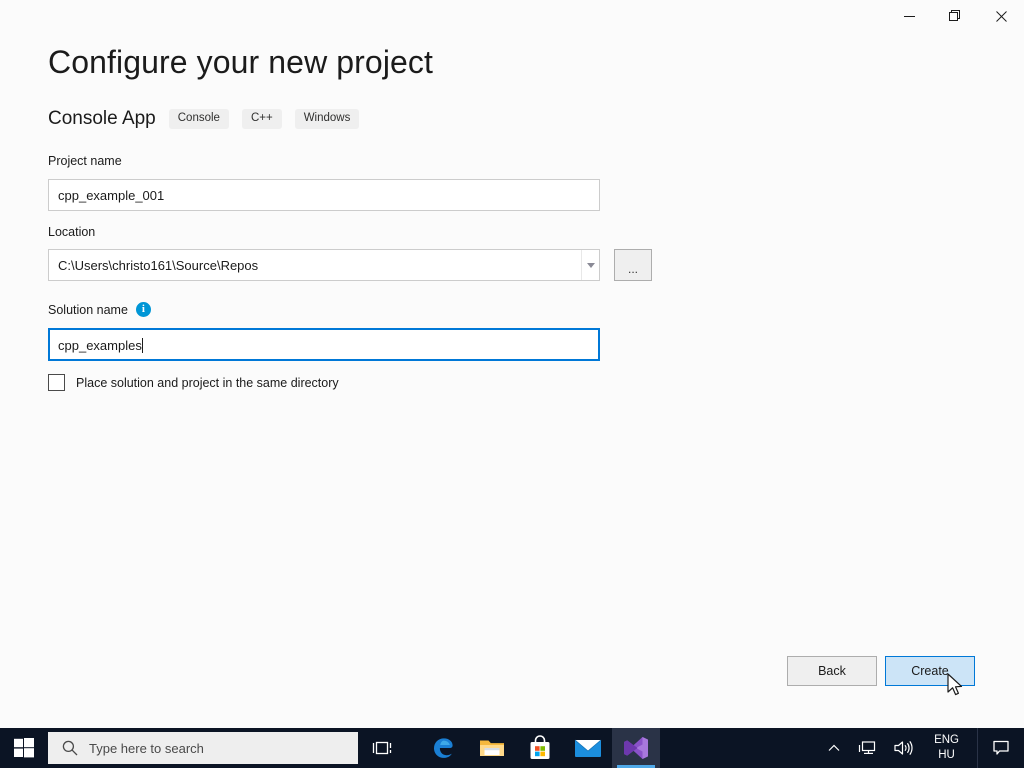 The image size is (1024, 768). Describe the element at coordinates (88, 309) in the screenshot. I see `solution-name-label-text: Solution name` at that location.